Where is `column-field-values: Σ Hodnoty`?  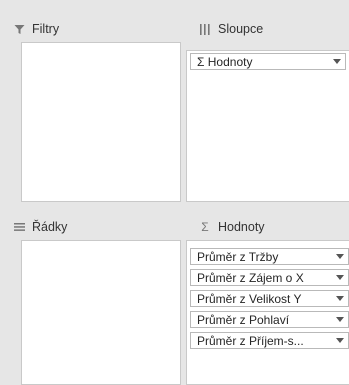
column-field-values: Σ Hodnoty is located at coordinates (268, 61).